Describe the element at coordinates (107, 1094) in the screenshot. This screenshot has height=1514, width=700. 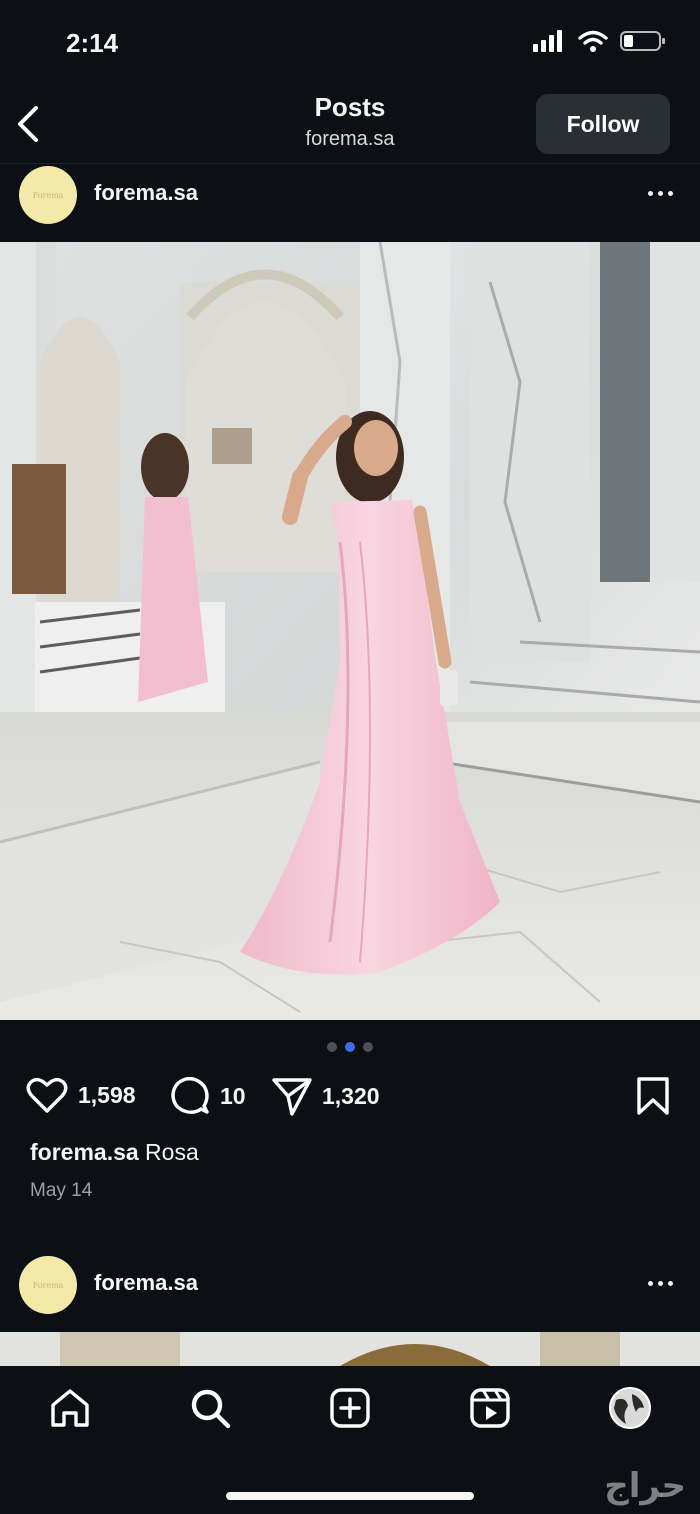
I see `like-count: 1,598` at that location.